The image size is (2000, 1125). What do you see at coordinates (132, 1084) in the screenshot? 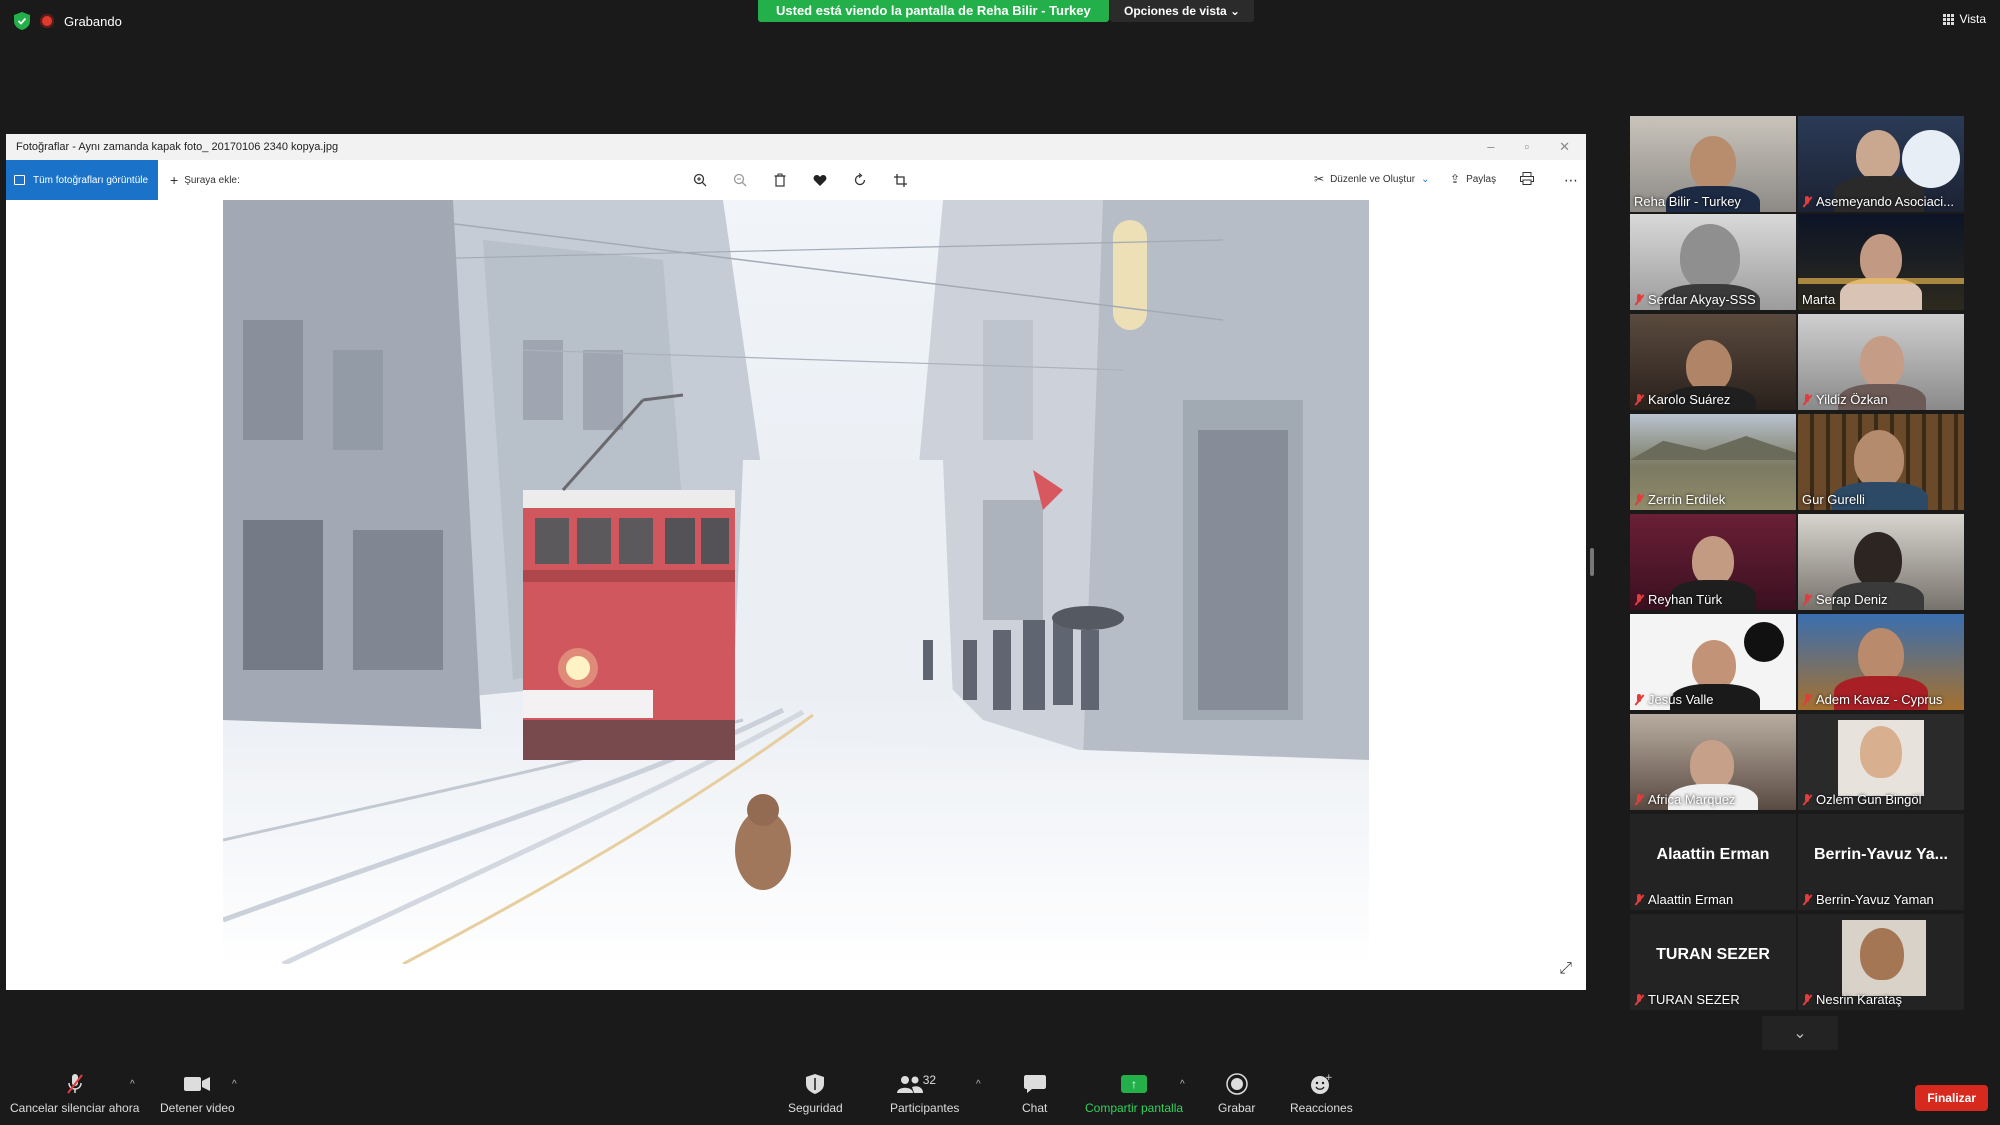
I see `audio-options-caret-icon: ^` at bounding box center [132, 1084].